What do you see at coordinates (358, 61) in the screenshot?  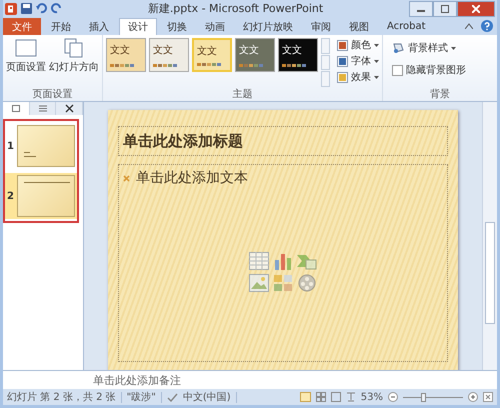 I see `theme-option-button: 字体` at bounding box center [358, 61].